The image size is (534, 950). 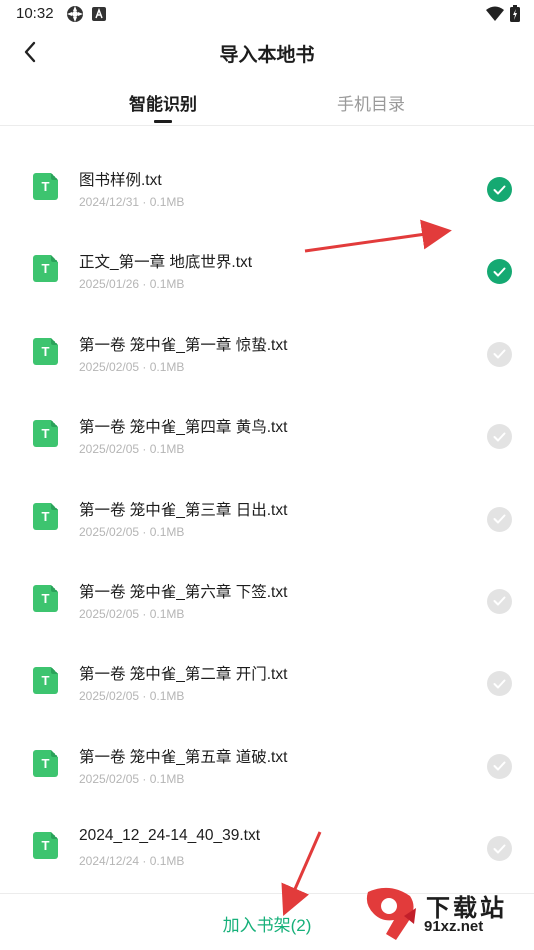 I want to click on watermark-logo: 下载站 91xz.net, so click(x=443, y=916).